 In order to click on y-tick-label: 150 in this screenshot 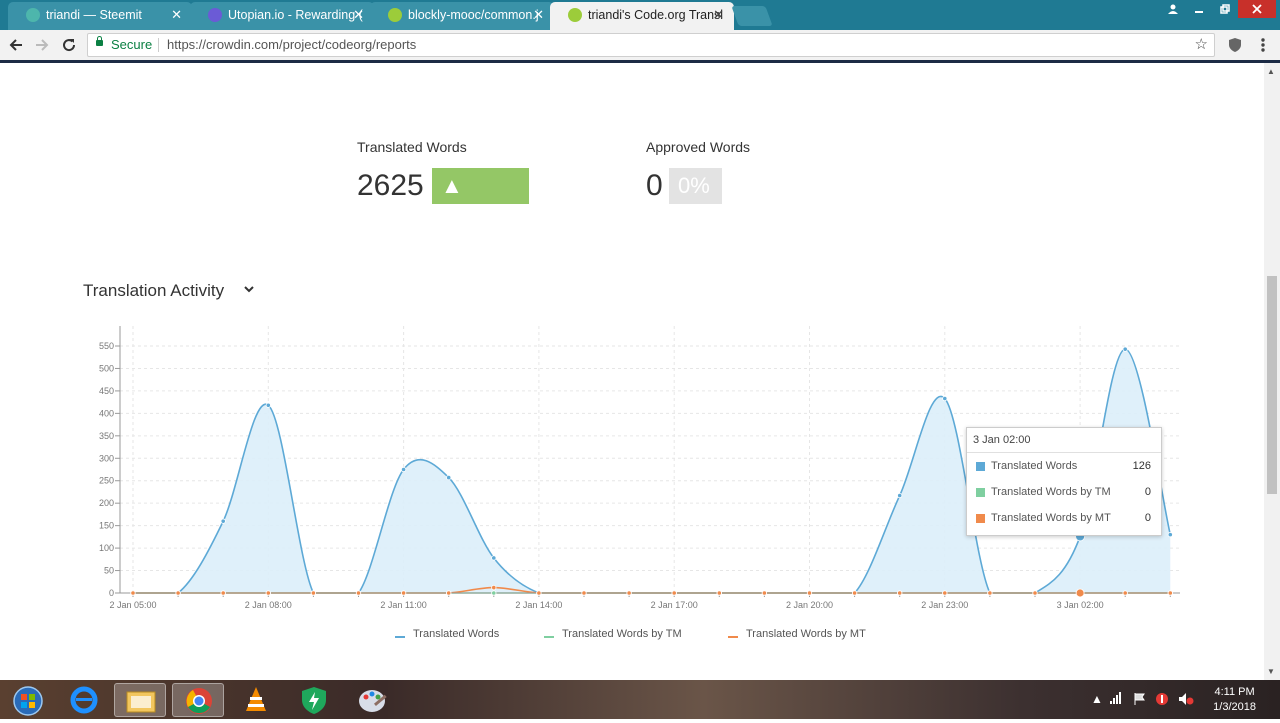, I will do `click(106, 526)`.